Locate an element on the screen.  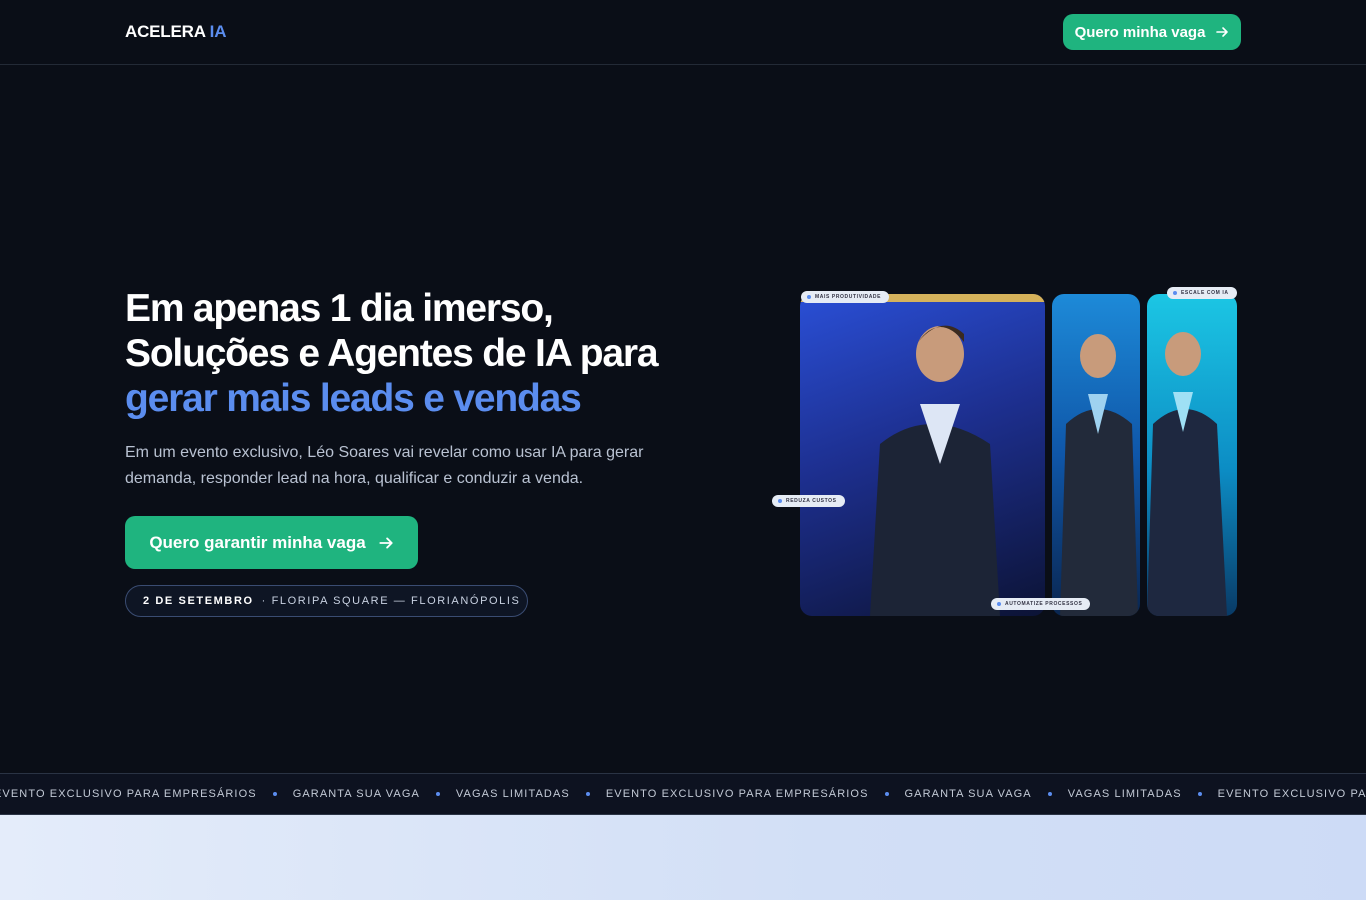
tag-escale-com-ia: ESCALE COM IA is located at coordinates (1202, 293).